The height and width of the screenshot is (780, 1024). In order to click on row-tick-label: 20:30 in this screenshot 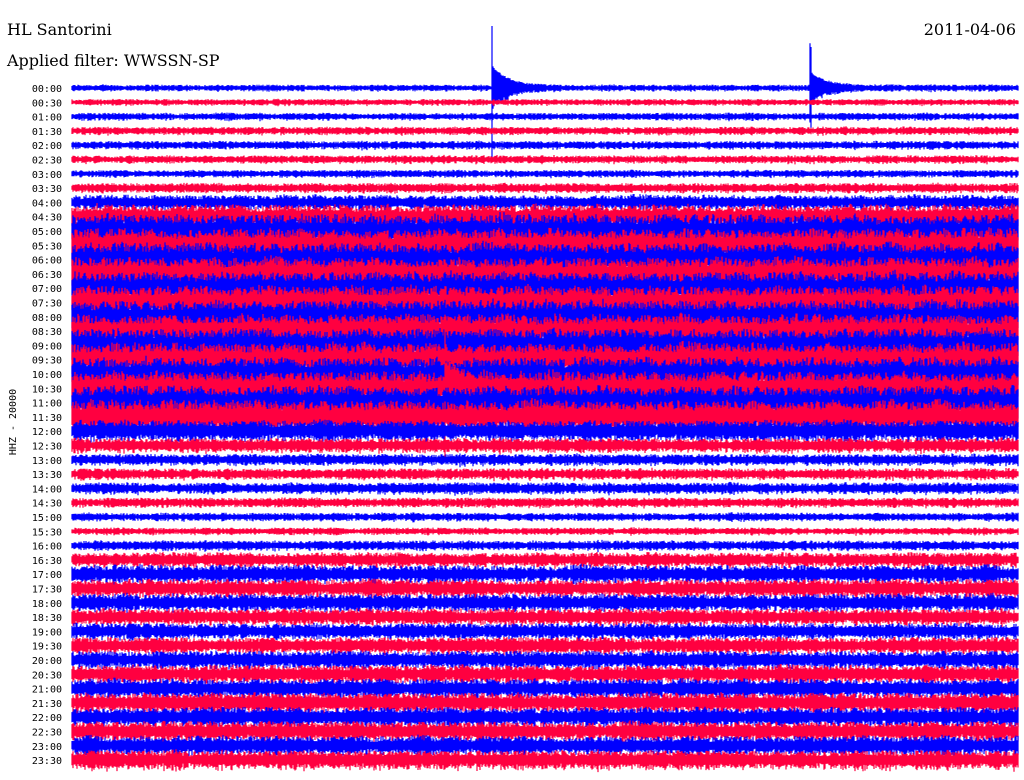, I will do `click(47, 675)`.